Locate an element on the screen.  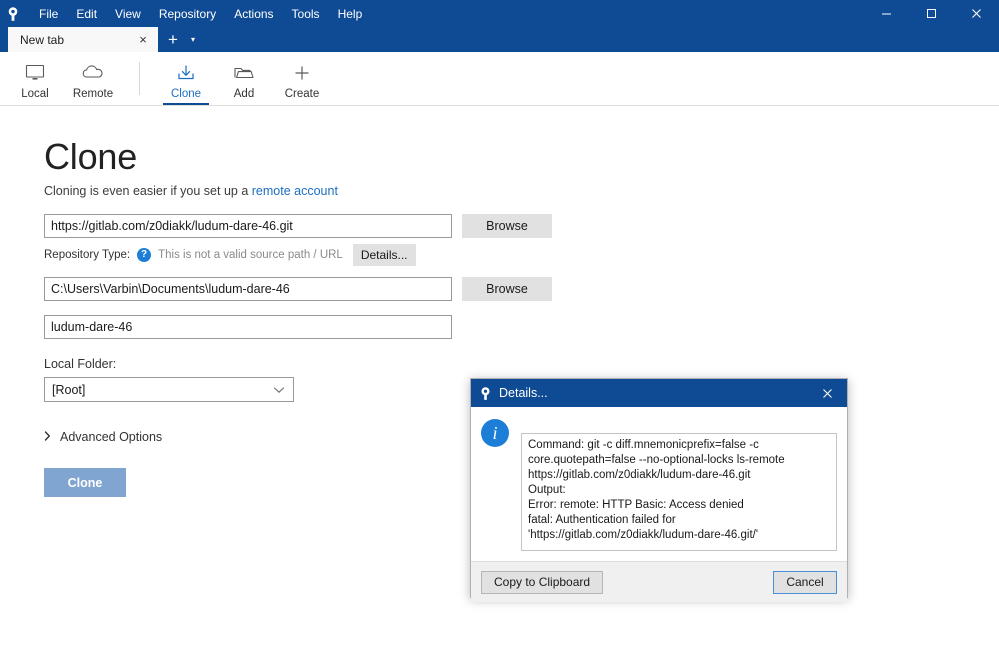
destination-path-row: Browse is located at coordinates (521, 289).